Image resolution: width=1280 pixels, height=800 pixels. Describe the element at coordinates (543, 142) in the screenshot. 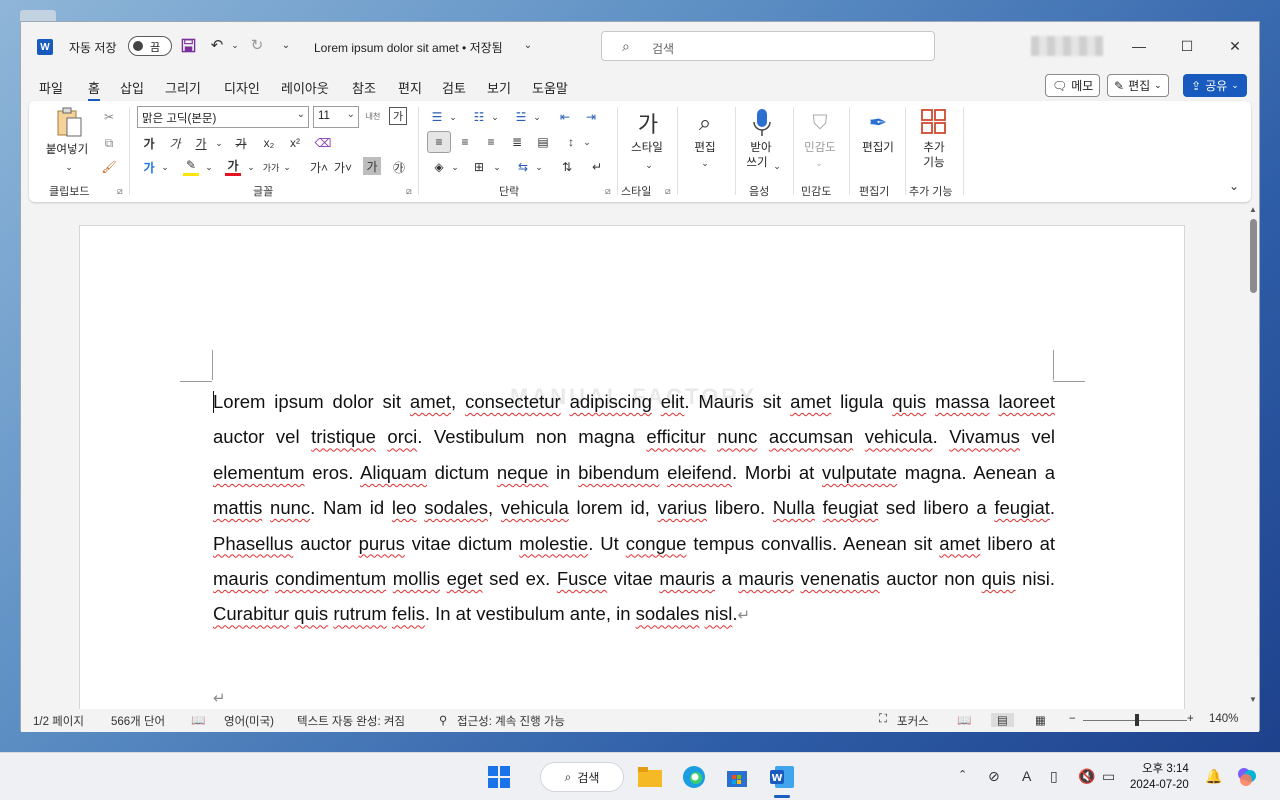

I see `distributed-icon: ▤` at that location.